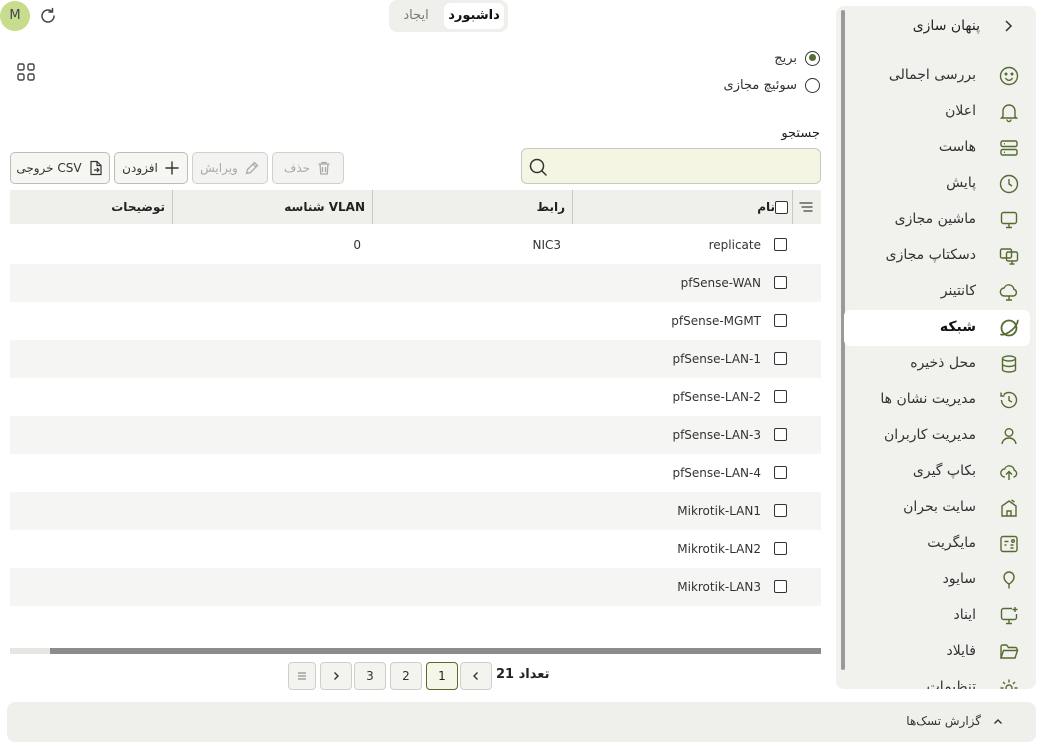 This screenshot has width=1044, height=747. I want to click on page-2: 2, so click(406, 676).